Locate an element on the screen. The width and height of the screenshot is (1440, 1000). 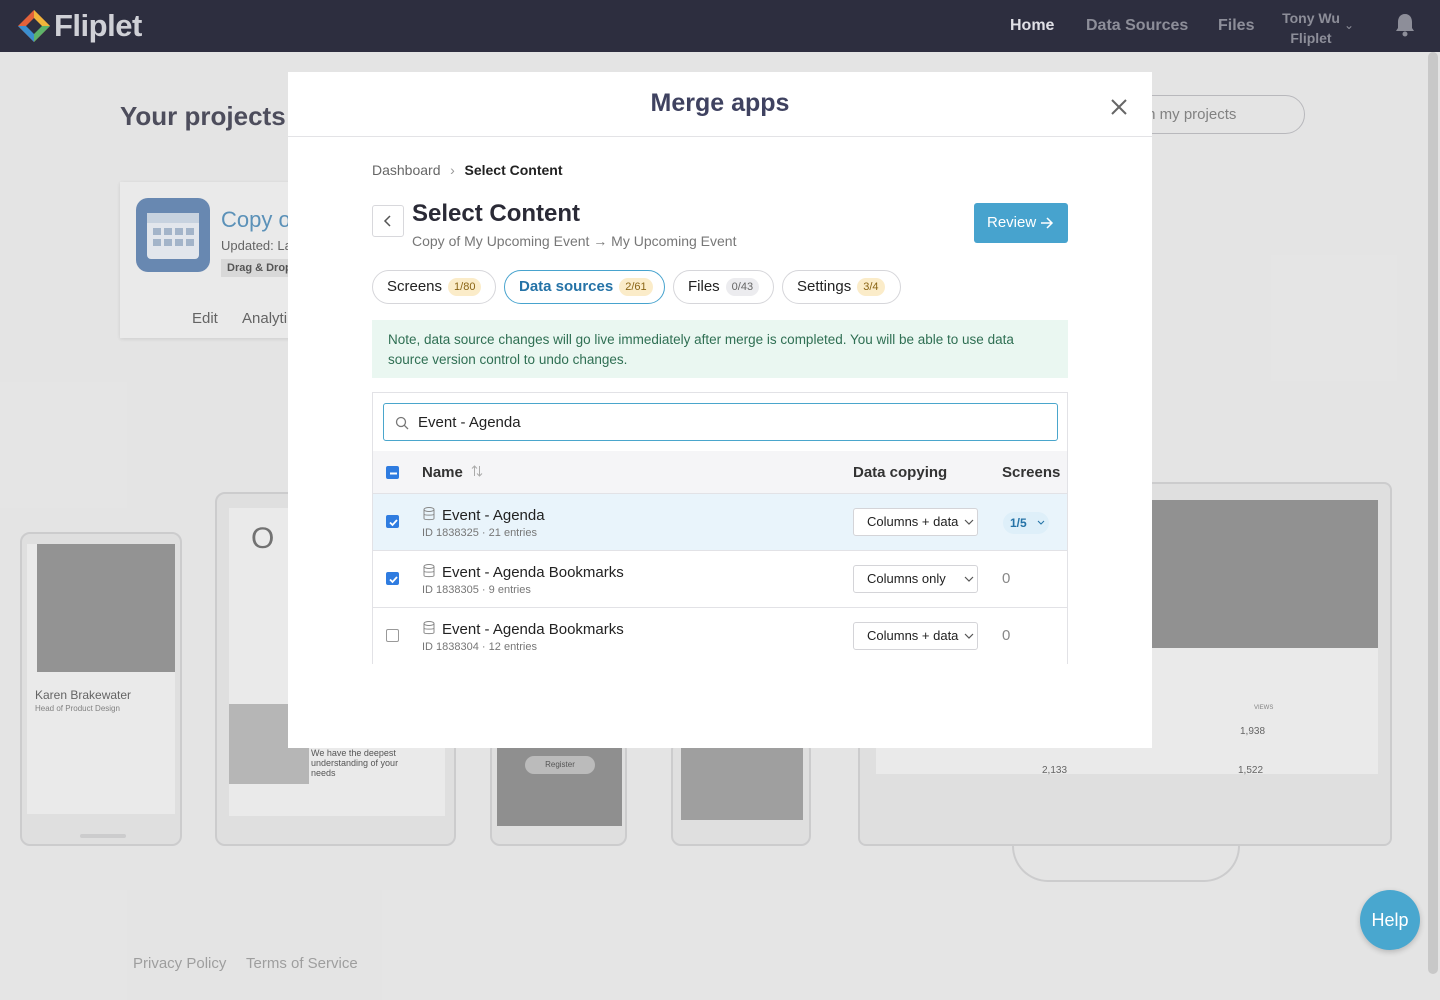
search-icon is located at coordinates (402, 423).